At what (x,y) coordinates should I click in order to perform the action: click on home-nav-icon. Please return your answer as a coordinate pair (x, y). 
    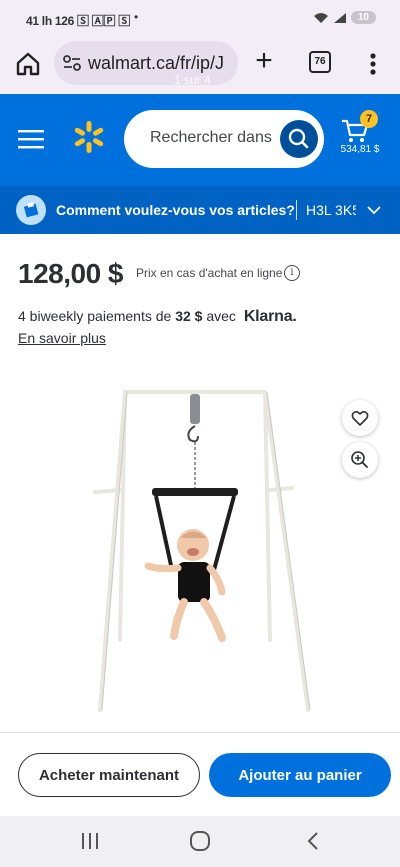
    Looking at the image, I should click on (200, 841).